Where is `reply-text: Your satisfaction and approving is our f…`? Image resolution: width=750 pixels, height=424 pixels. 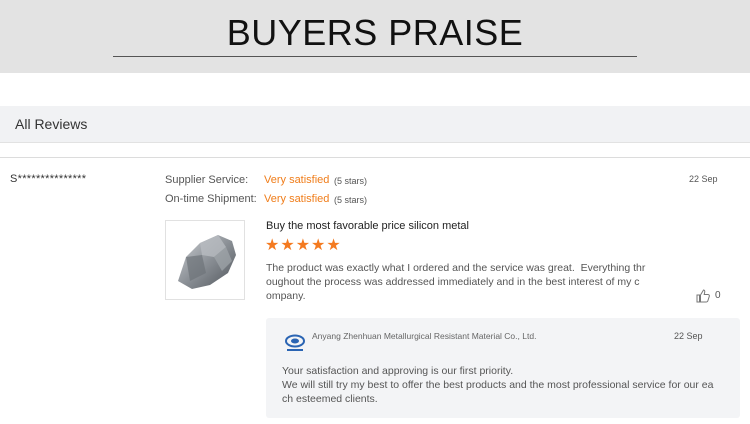 reply-text: Your satisfaction and approving is our f… is located at coordinates (498, 385).